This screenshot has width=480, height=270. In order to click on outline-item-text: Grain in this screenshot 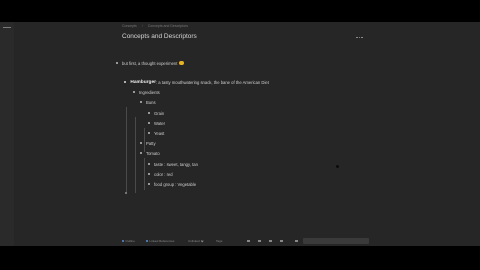, I will do `click(159, 113)`.